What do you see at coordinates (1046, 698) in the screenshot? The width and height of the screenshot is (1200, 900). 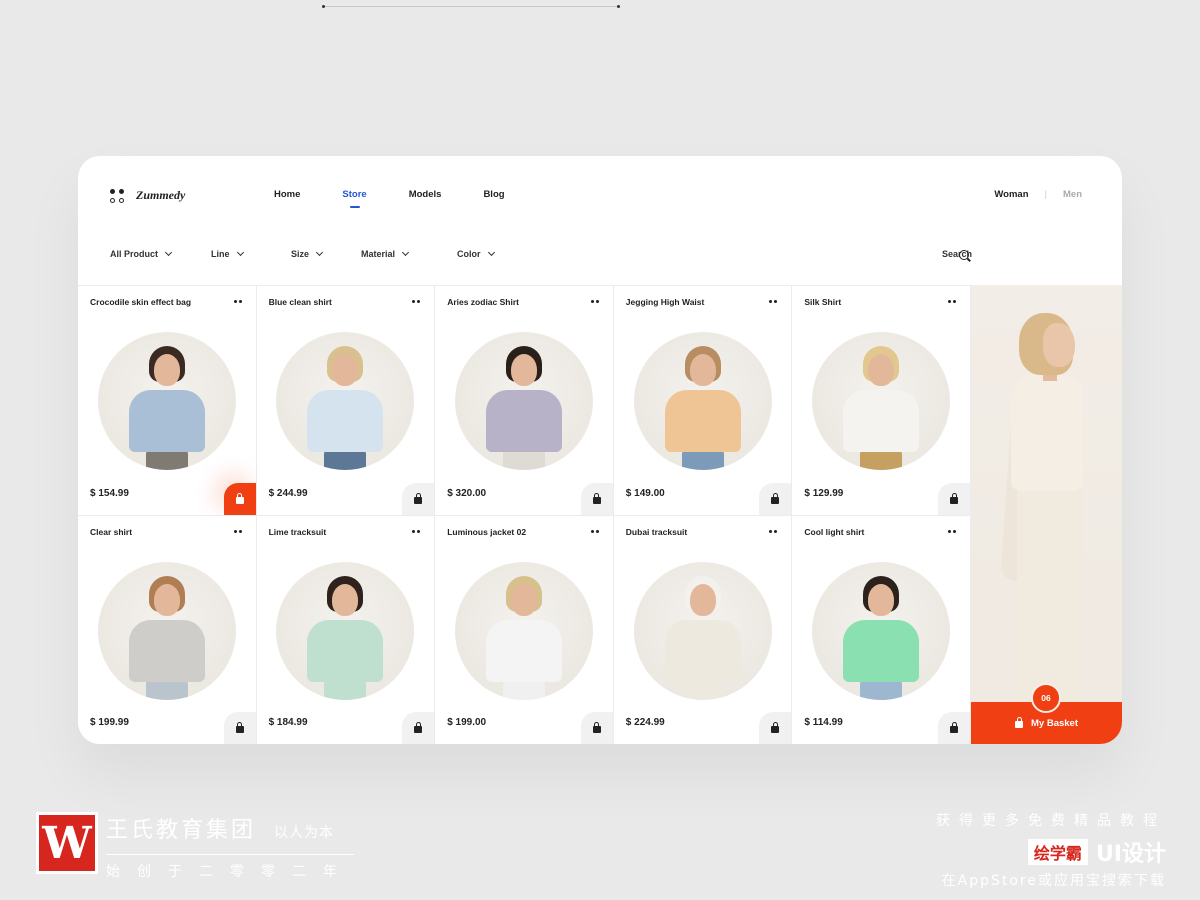 I see `basket-count-badge: 06` at bounding box center [1046, 698].